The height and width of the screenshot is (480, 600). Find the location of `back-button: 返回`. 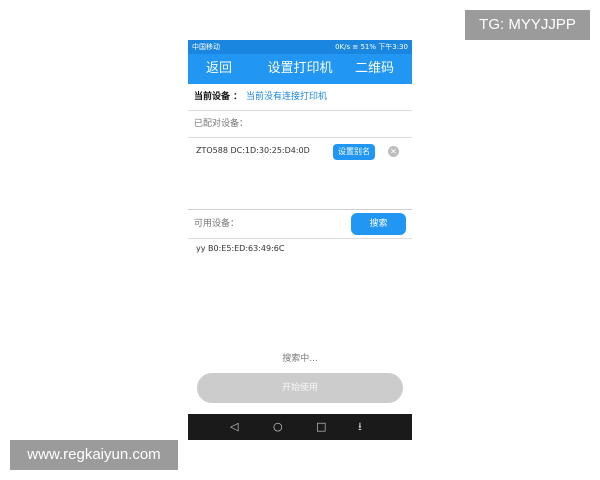

back-button: 返回 is located at coordinates (219, 69).